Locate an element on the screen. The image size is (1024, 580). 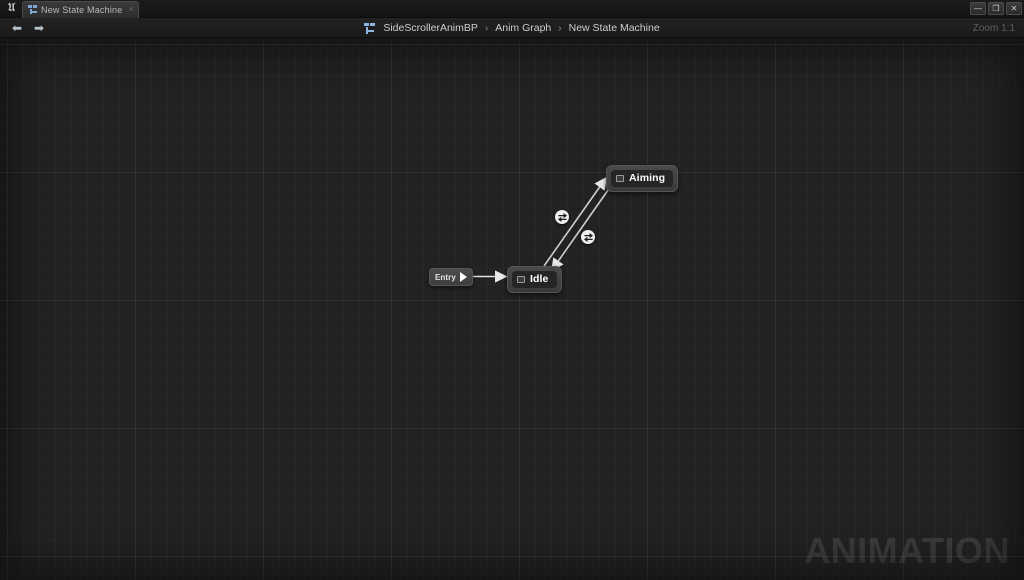
forward-arrow-icon: ➡ is located at coordinates (39, 28).